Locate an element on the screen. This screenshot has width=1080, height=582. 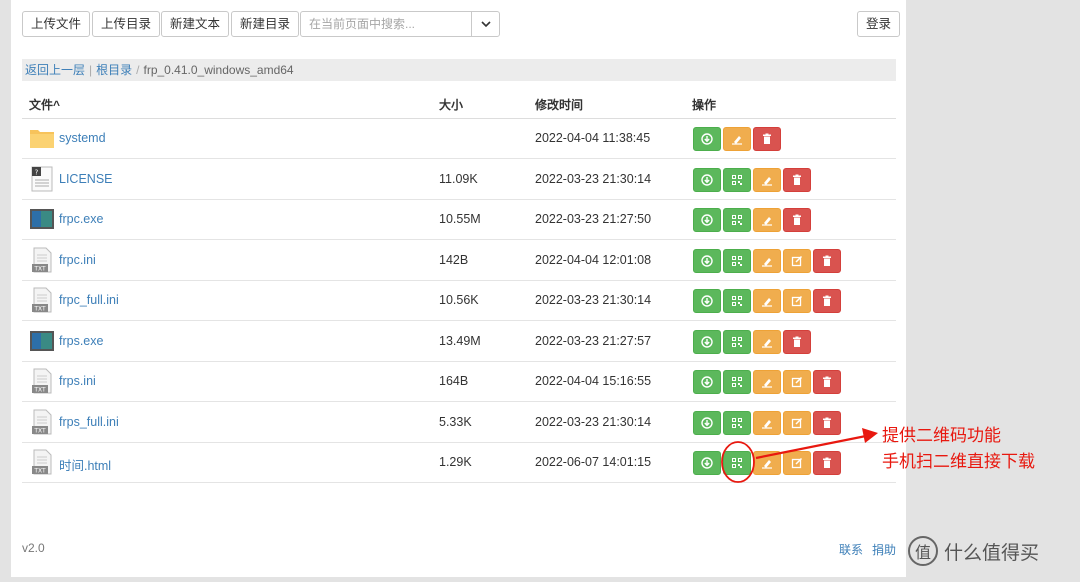
contact-link: 联系 is located at coordinates (851, 549).